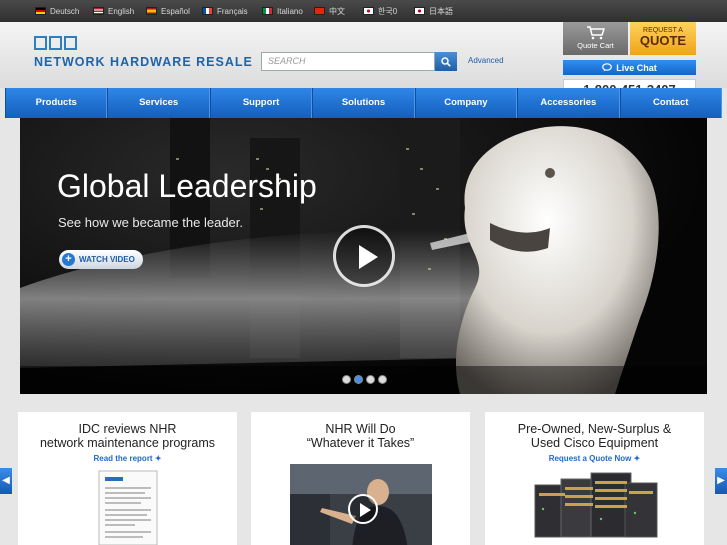 The width and height of the screenshot is (727, 545). Describe the element at coordinates (151, 222) in the screenshot. I see `hero-subtitle: See how we became the leader.` at that location.